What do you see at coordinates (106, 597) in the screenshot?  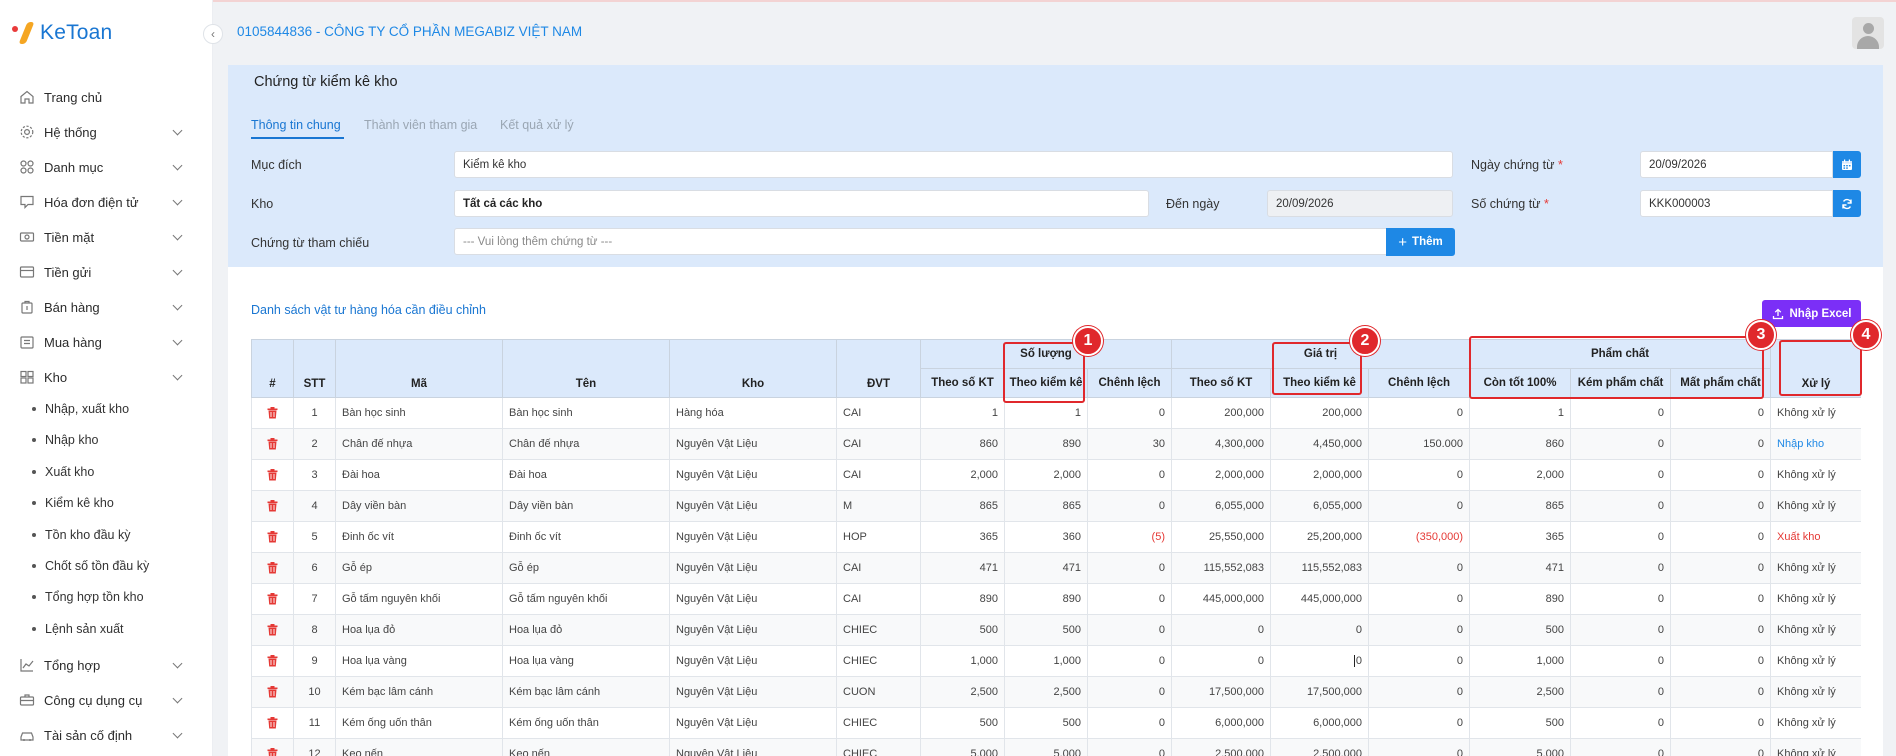 I see `sidebar-subitem-tong-hop-ton-kho: Tổng hợp tồn kho` at bounding box center [106, 597].